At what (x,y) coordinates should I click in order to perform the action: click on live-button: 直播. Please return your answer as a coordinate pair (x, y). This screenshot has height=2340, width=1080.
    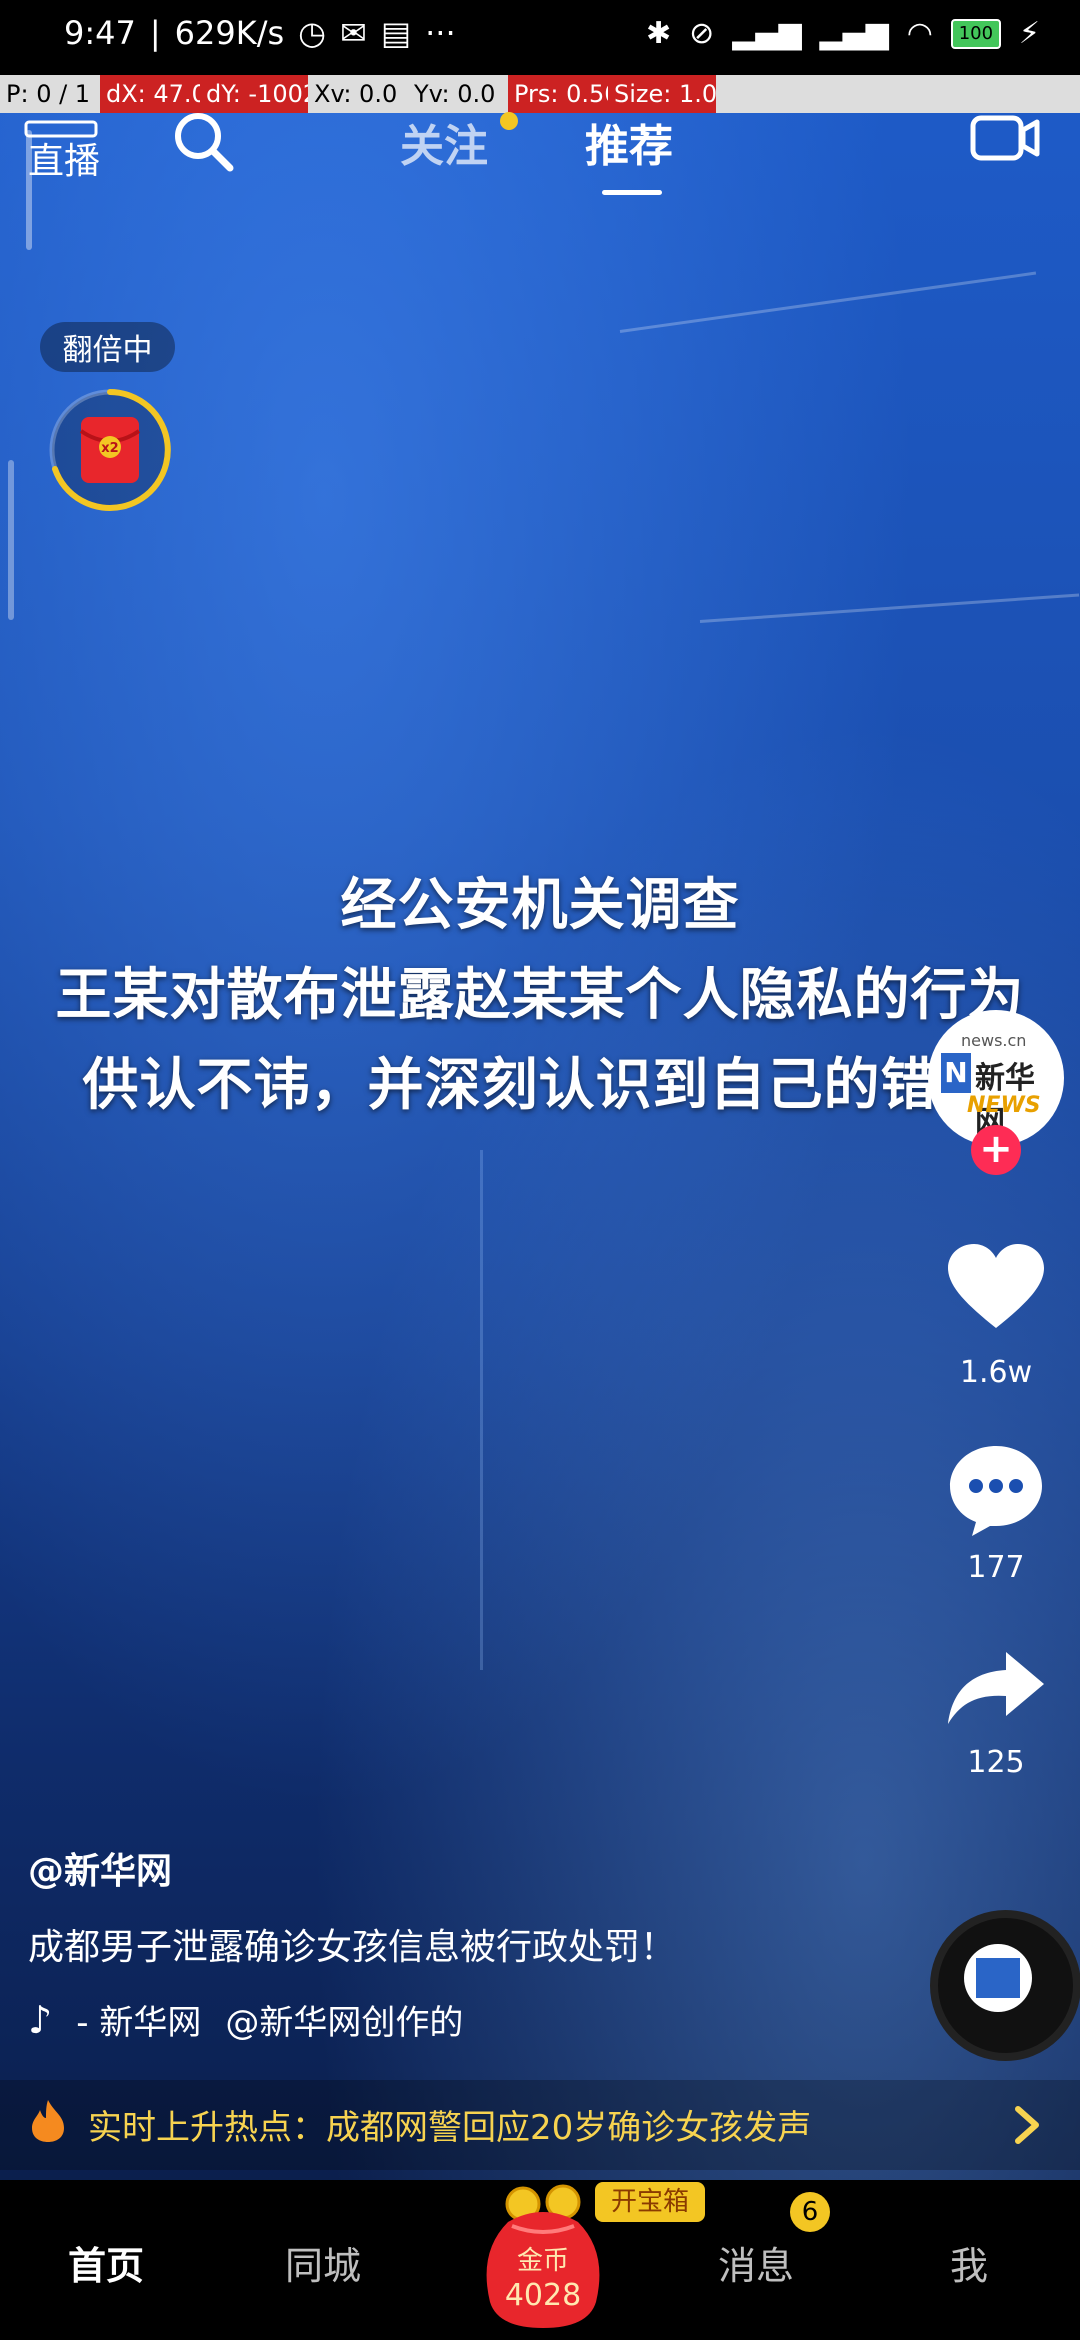
    Looking at the image, I should click on (64, 151).